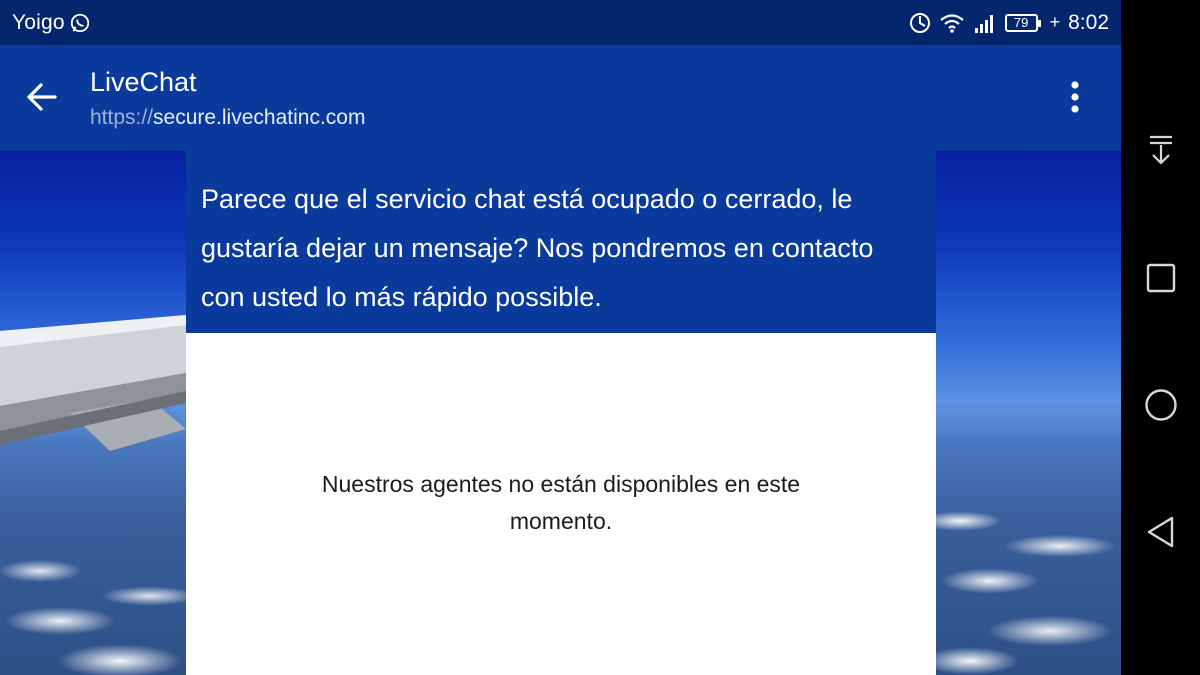 The height and width of the screenshot is (675, 1200). Describe the element at coordinates (560, 22) in the screenshot. I see `status-bar: Yoigo 79 + 8:02` at that location.